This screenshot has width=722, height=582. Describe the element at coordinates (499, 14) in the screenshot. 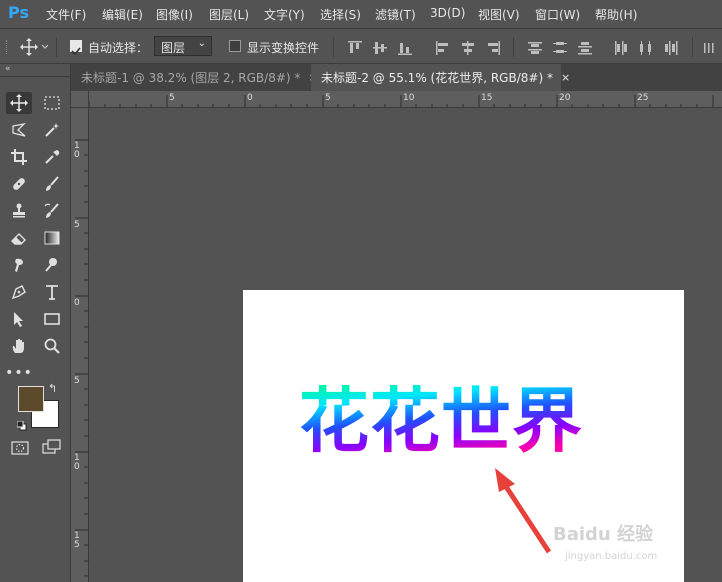

I see `menu-view: 视图(V)` at that location.